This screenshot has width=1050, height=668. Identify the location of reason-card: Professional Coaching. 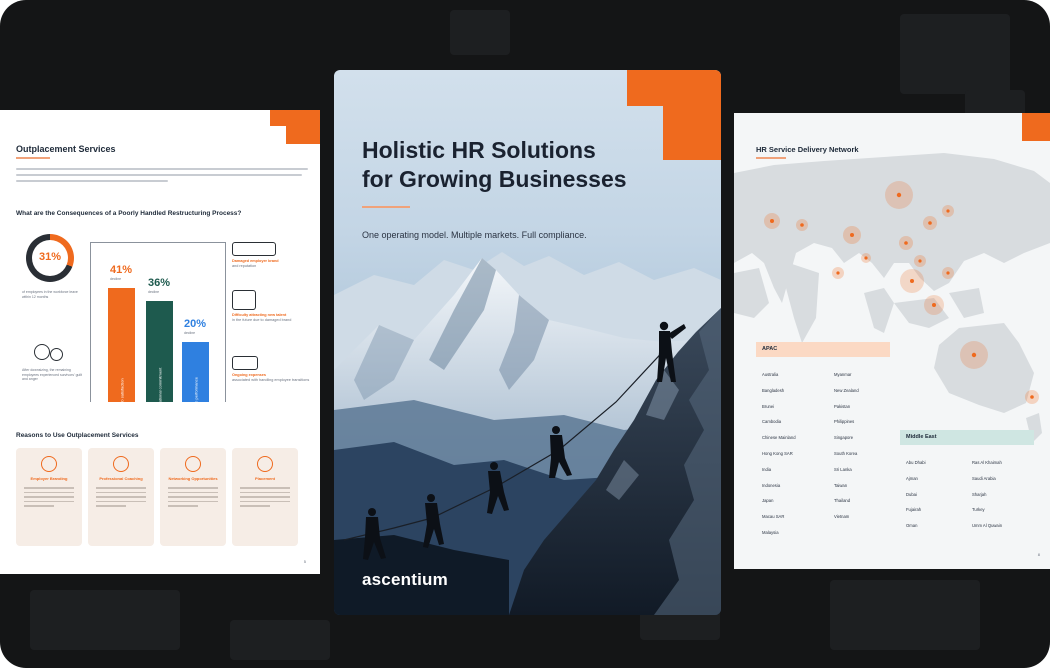
(121, 497).